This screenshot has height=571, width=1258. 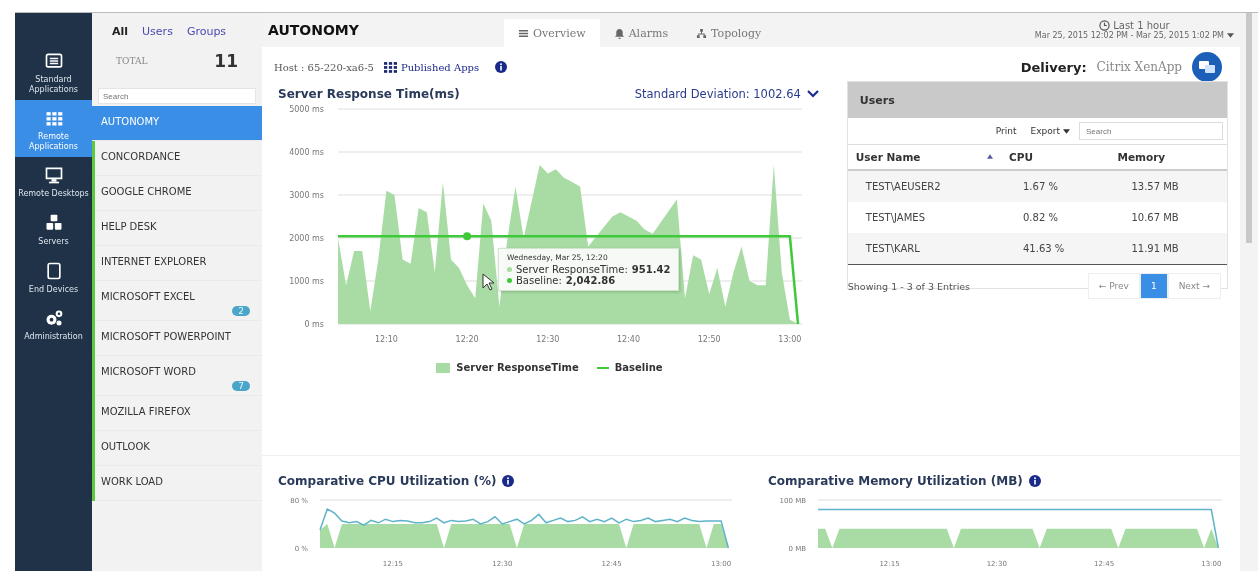 What do you see at coordinates (306, 109) in the screenshot?
I see `axis-label: 5000 ms` at bounding box center [306, 109].